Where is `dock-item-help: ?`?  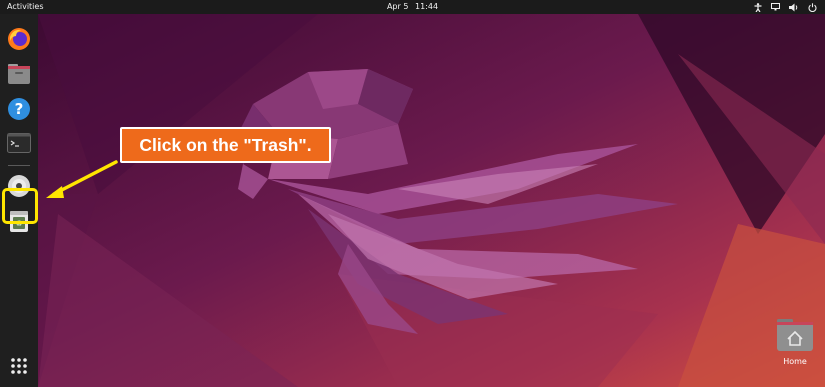 dock-item-help: ? is located at coordinates (19, 109).